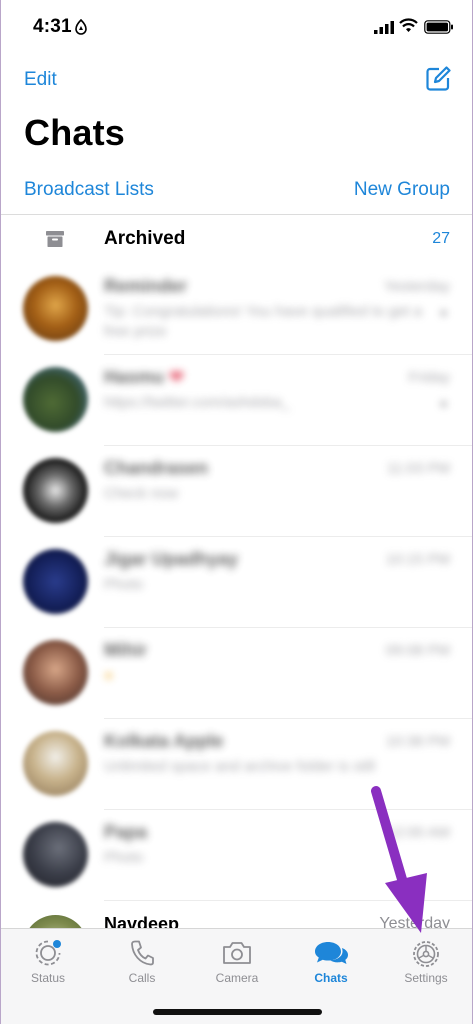  What do you see at coordinates (156, 468) in the screenshot?
I see `chat-name: Chandrasen` at bounding box center [156, 468].